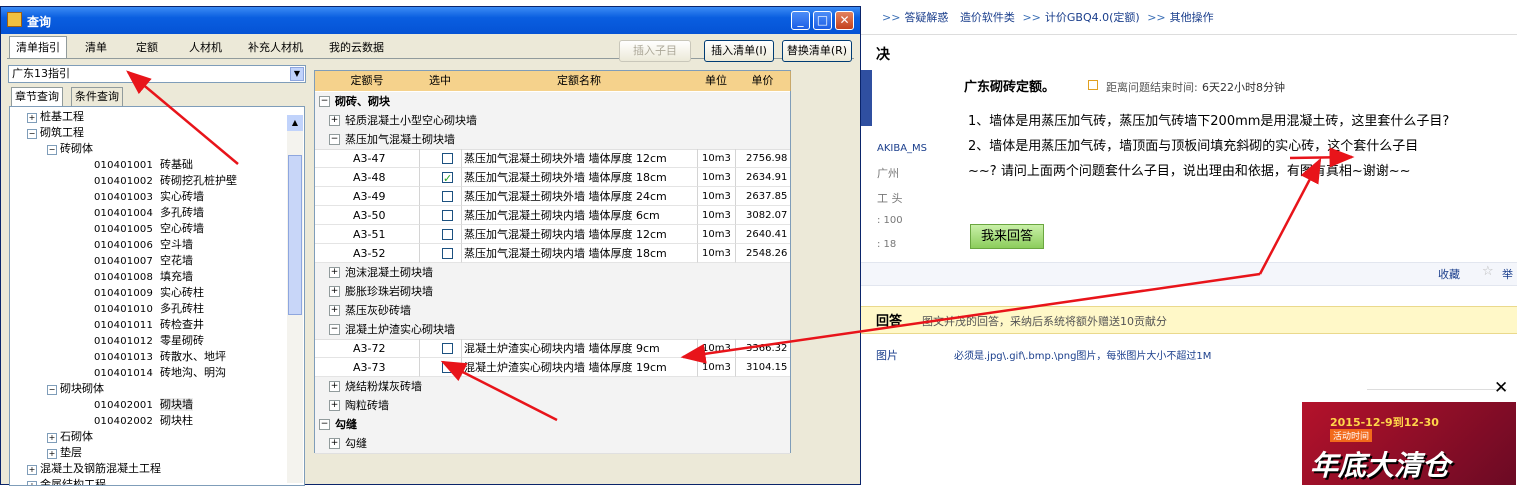 Image resolution: width=1517 pixels, height=486 pixels. What do you see at coordinates (182, 117) in the screenshot?
I see `arrow-to-guide-select` at bounding box center [182, 117].